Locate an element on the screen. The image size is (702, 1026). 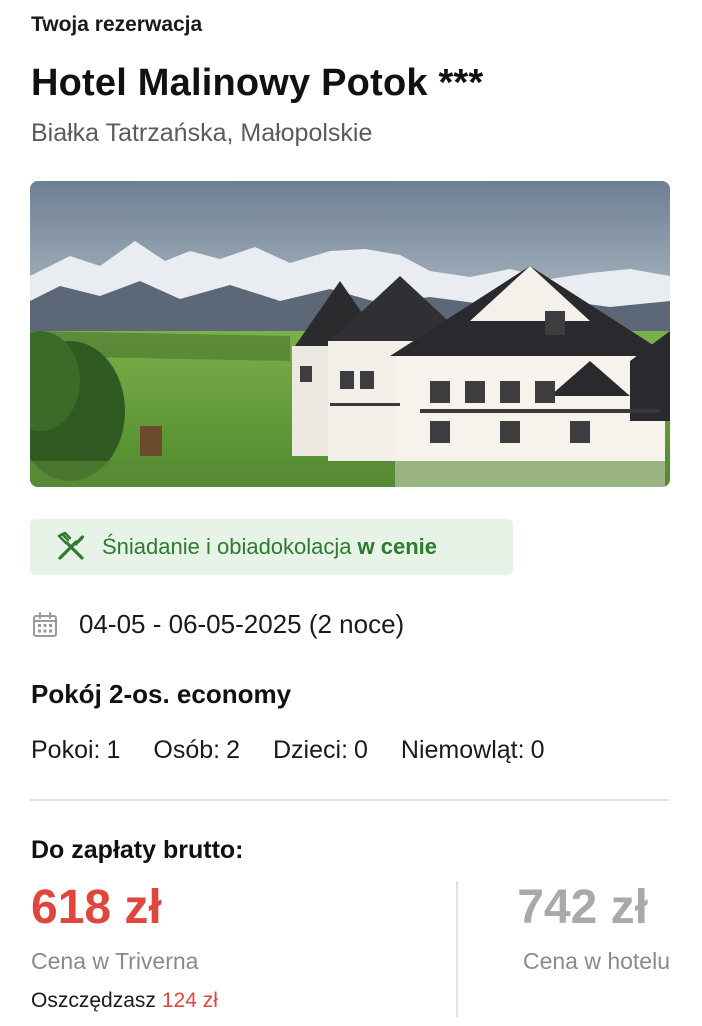
occupancy-summary: Pokoi: 1 Osób: 2 Dzieci: 0 Niemowląt: 0 is located at coordinates (304, 750).